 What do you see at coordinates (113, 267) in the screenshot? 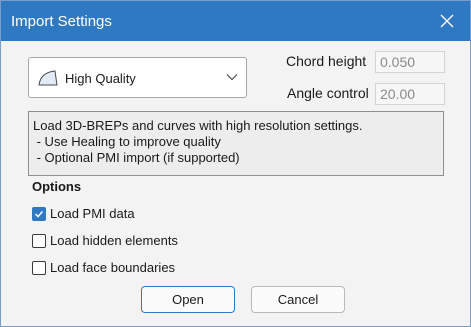
I see `load-face-boundaries-label: Load face boundaries` at bounding box center [113, 267].